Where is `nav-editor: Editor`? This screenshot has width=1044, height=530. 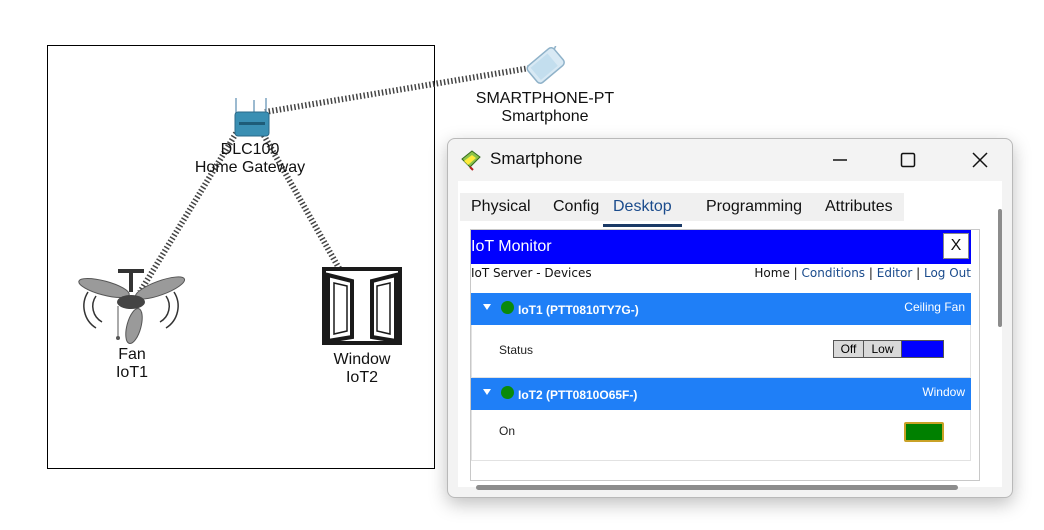 nav-editor: Editor is located at coordinates (895, 273).